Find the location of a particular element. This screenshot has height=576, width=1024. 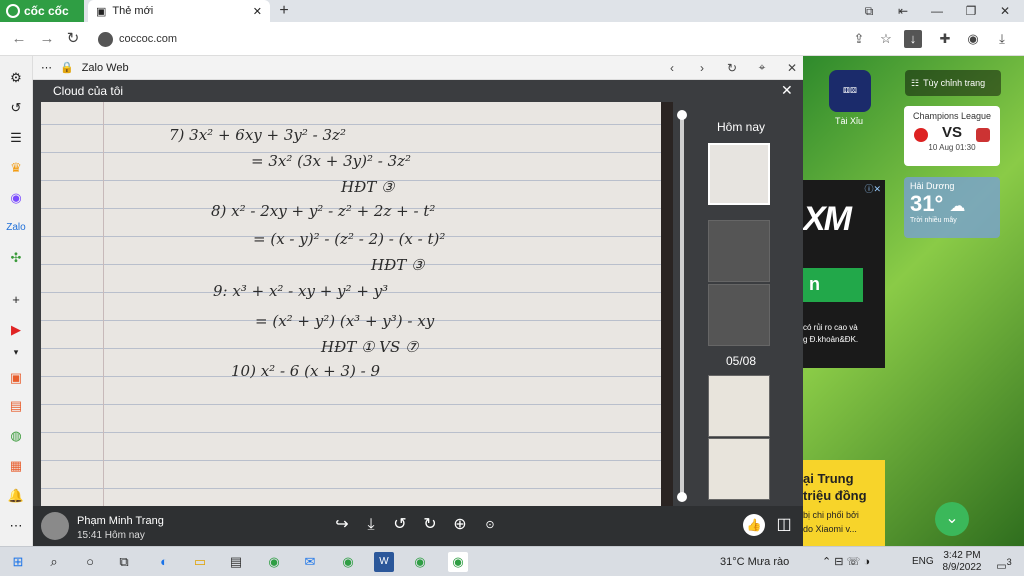

start-windows-icon: ⊞ is located at coordinates (18, 562).